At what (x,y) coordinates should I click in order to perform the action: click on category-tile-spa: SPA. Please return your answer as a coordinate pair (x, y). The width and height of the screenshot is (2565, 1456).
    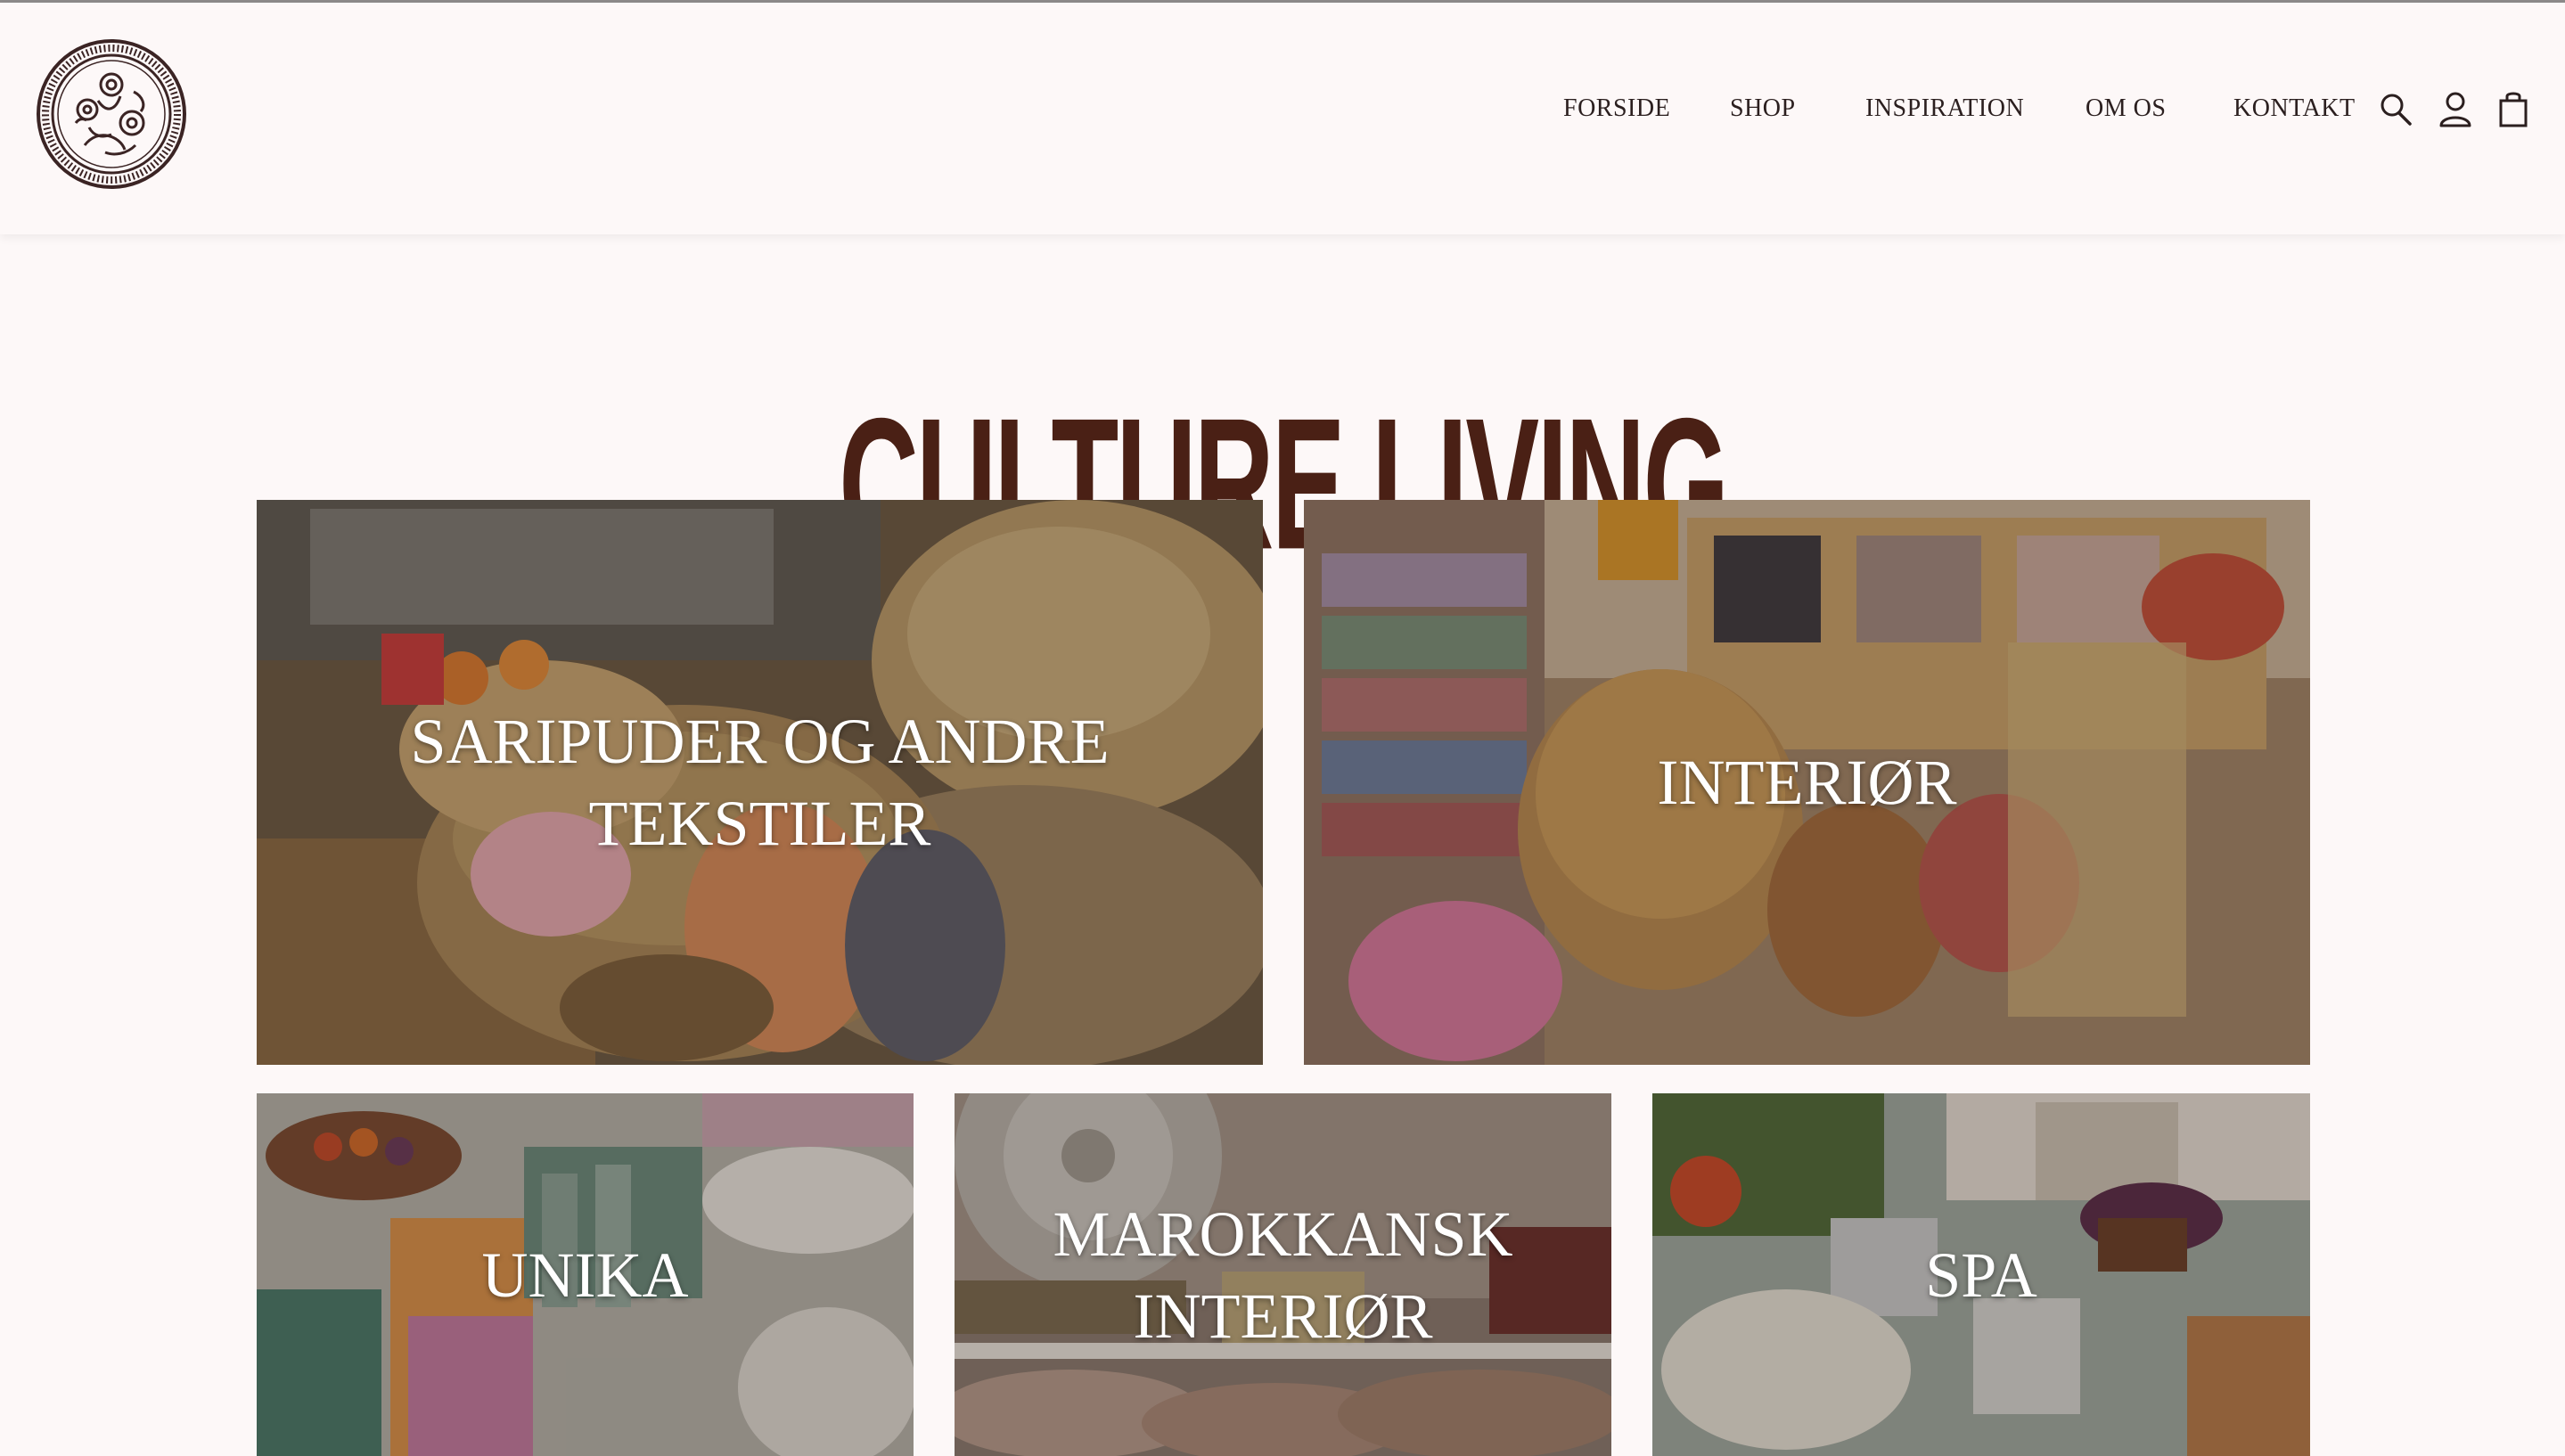
    Looking at the image, I should click on (1981, 1274).